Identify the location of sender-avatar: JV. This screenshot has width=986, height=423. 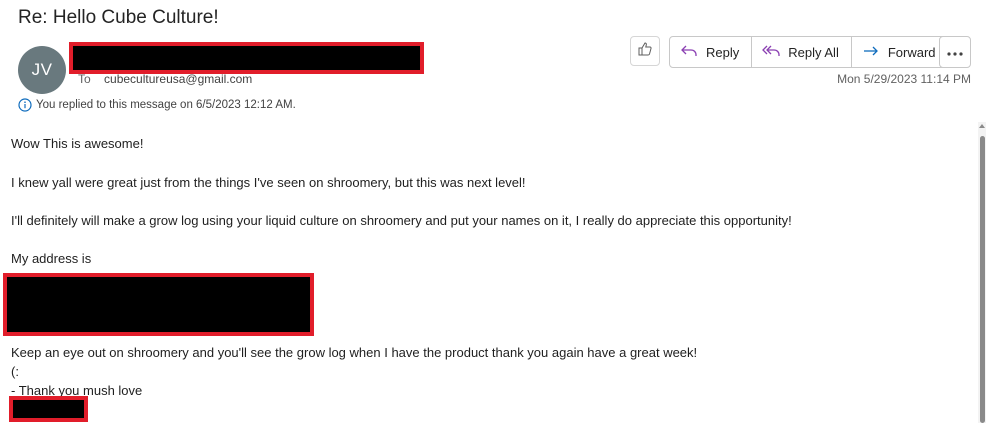
(42, 70).